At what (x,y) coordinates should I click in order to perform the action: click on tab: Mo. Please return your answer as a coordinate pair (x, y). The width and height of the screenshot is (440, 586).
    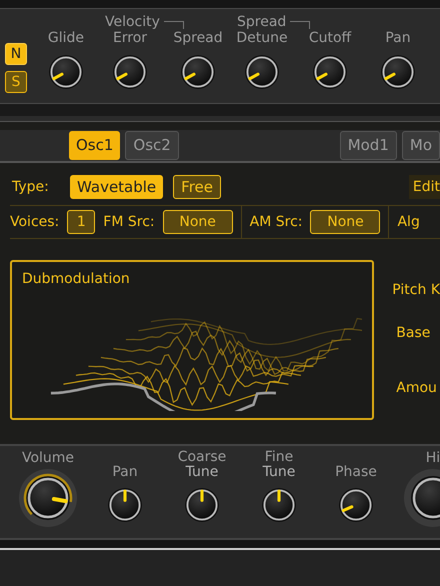
    Looking at the image, I should click on (421, 145).